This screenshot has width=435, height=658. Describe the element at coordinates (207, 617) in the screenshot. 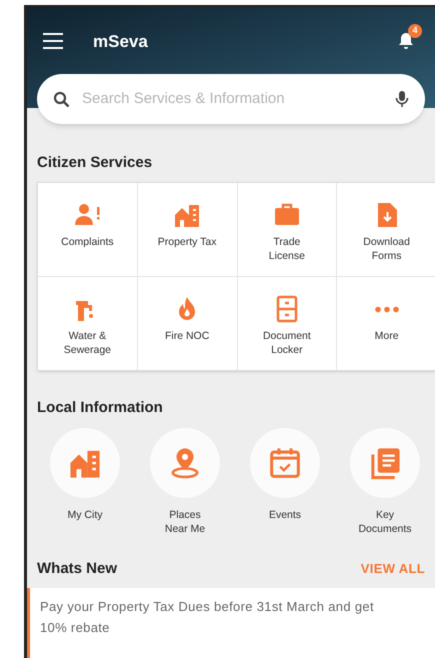

I see `news-text: Pay your Property Tax Dues before 31st March and get 10% rebate` at that location.